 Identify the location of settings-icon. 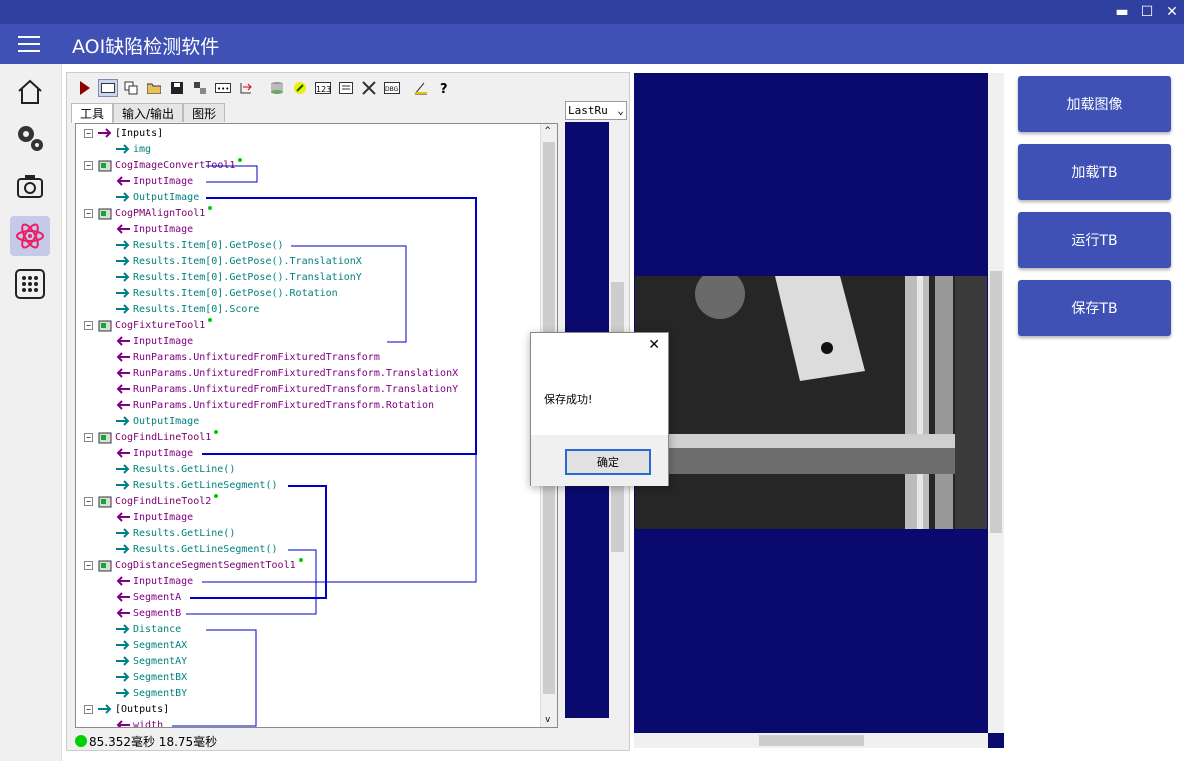
(200, 88).